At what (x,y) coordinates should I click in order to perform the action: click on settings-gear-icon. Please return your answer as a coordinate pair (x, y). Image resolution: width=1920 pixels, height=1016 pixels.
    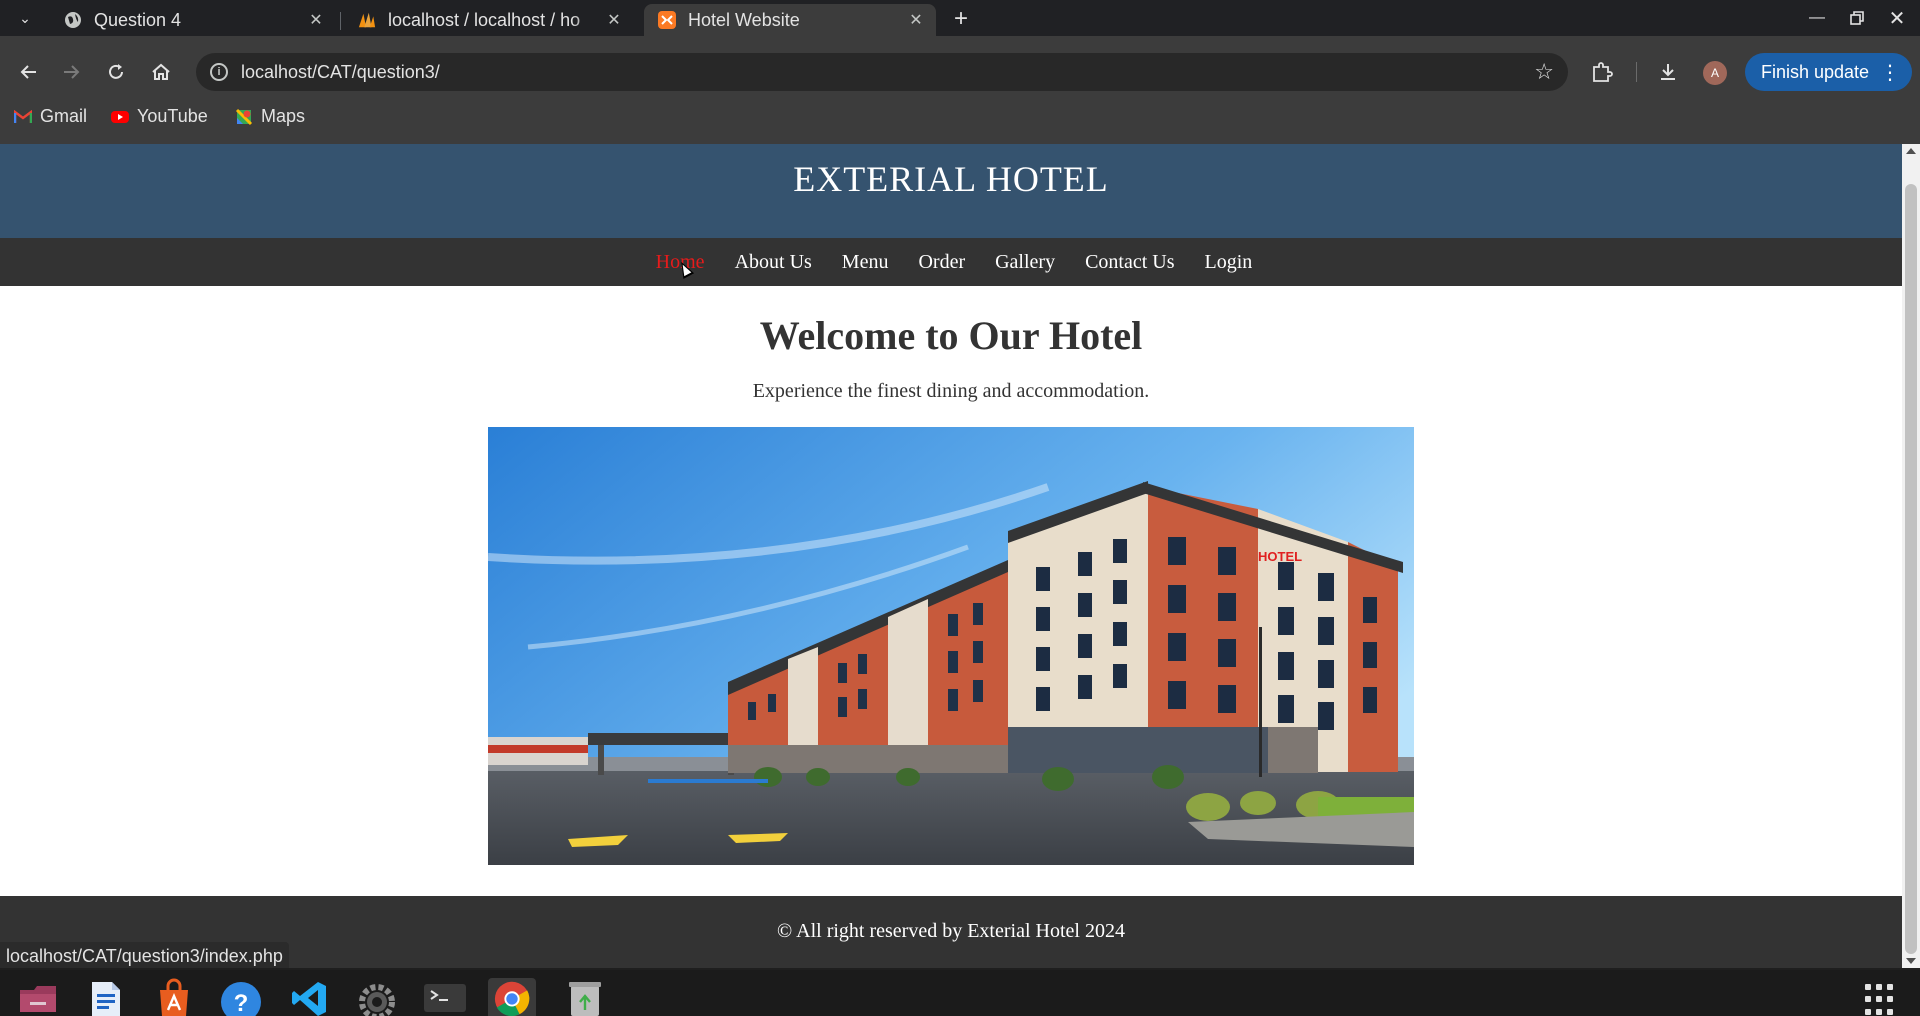
    Looking at the image, I should click on (377, 1000).